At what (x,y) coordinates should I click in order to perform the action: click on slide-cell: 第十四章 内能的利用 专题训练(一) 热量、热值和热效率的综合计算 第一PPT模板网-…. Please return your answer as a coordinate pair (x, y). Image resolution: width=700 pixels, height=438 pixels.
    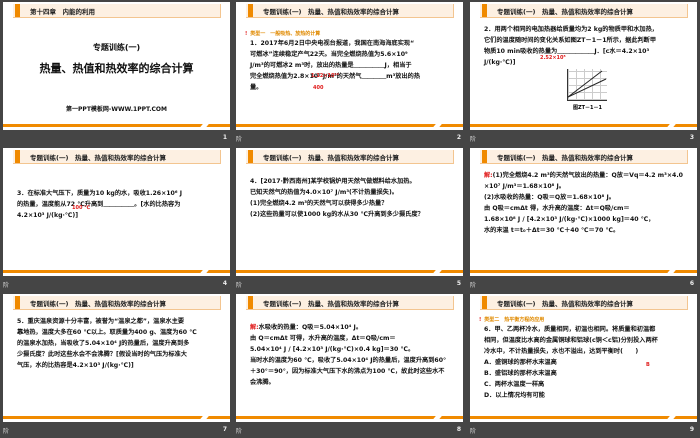
    Looking at the image, I should click on (116, 73).